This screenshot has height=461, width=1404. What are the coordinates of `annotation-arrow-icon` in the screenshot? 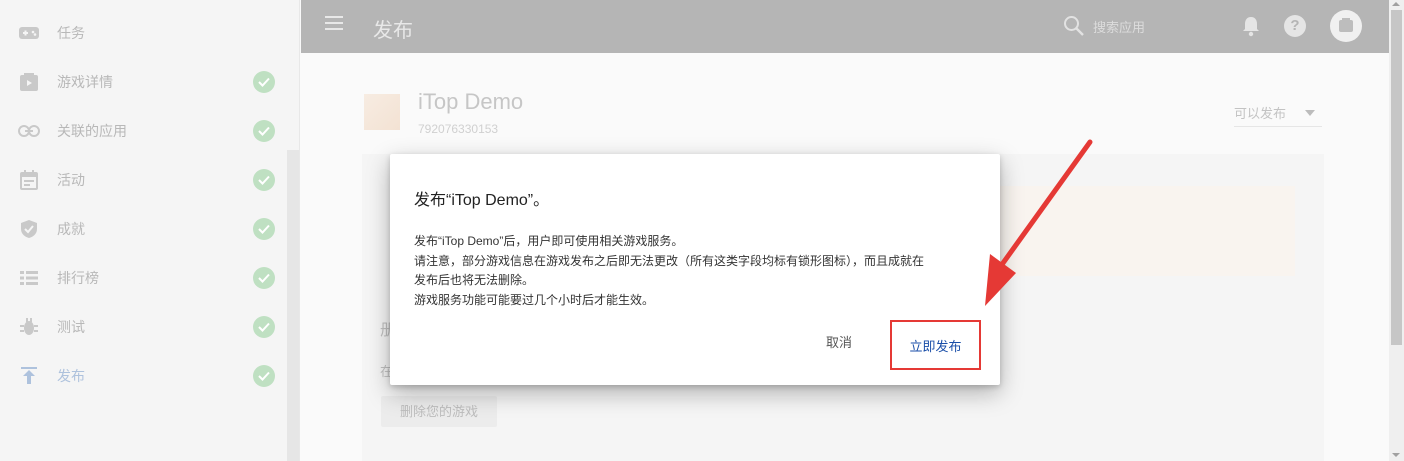 It's located at (1039, 222).